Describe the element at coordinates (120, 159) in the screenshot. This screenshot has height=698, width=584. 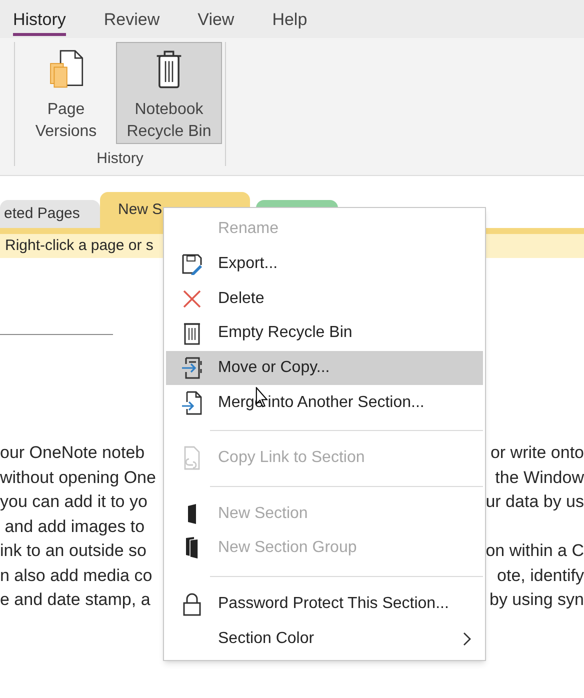
I see `group-label: History` at that location.